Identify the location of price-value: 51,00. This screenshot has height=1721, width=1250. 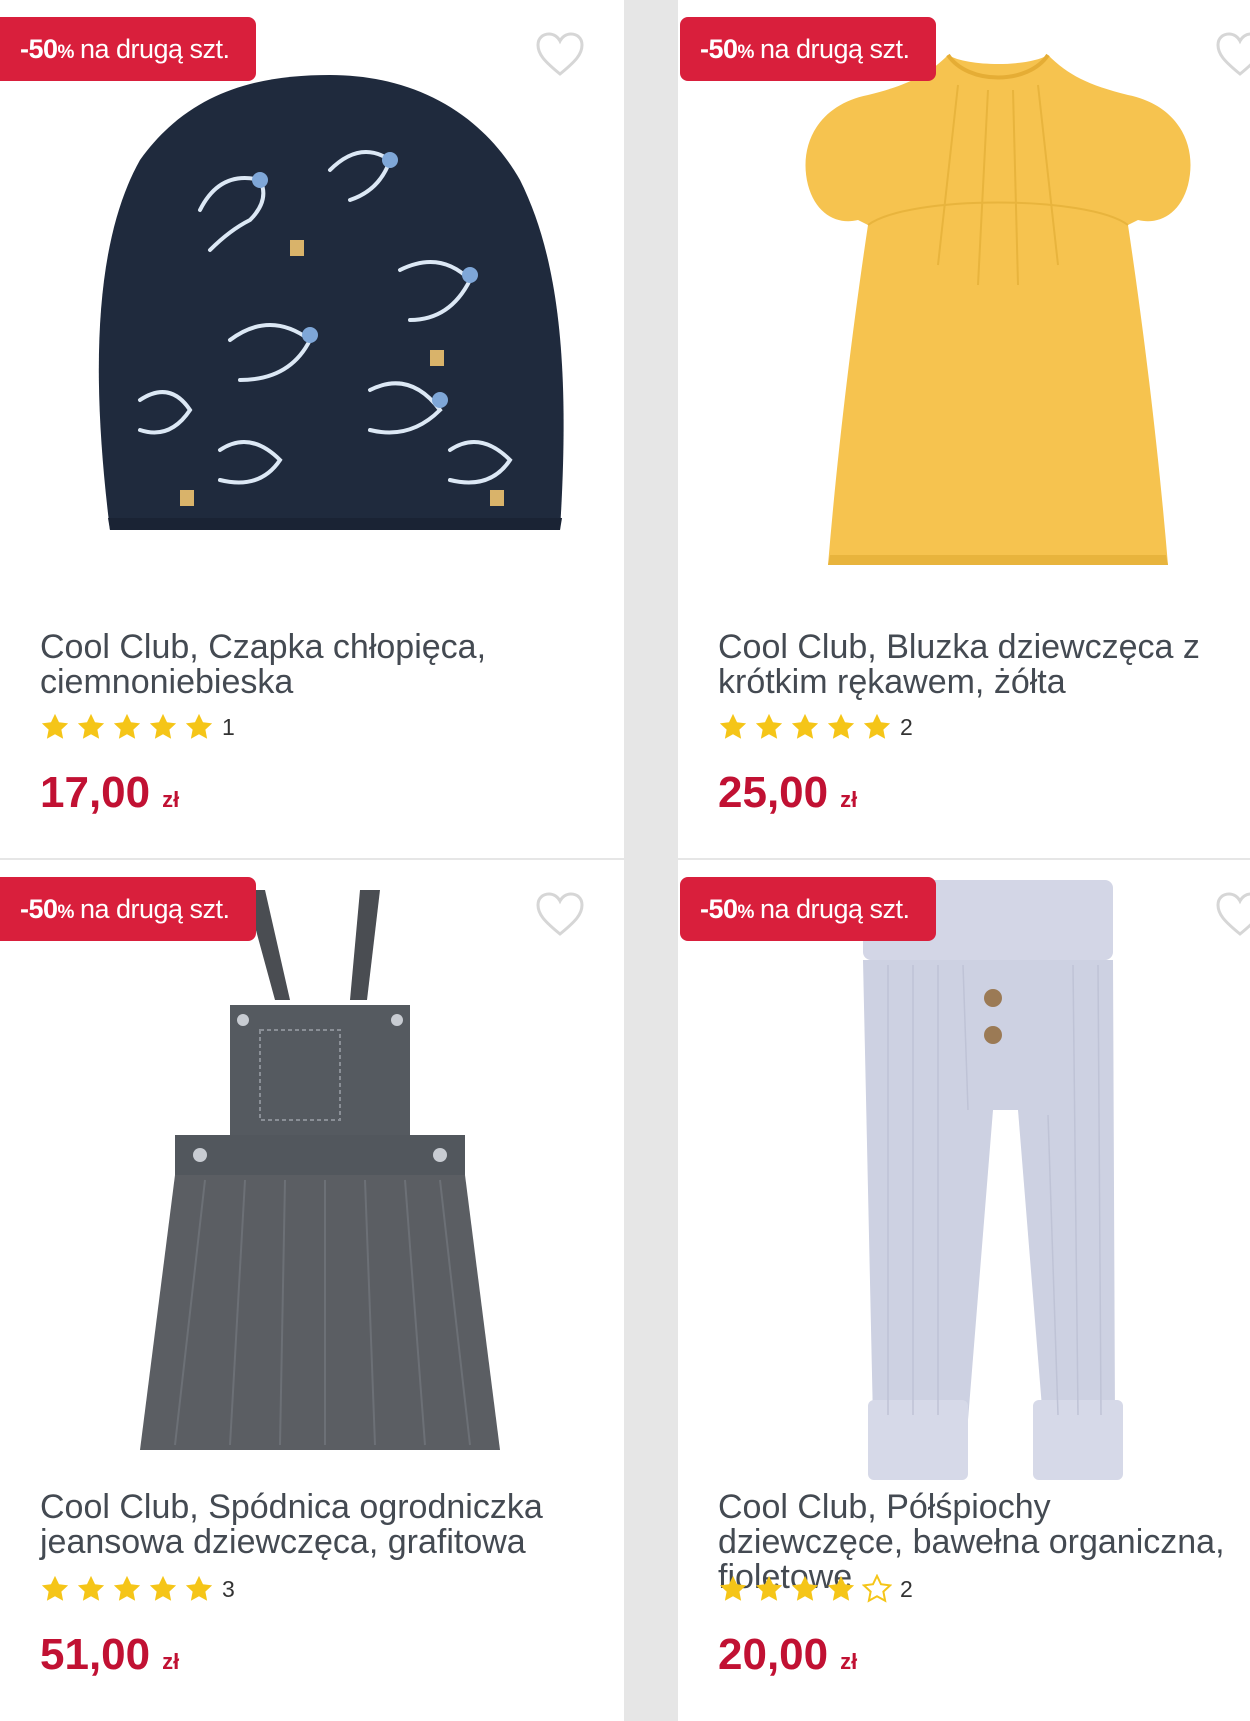
(95, 1654).